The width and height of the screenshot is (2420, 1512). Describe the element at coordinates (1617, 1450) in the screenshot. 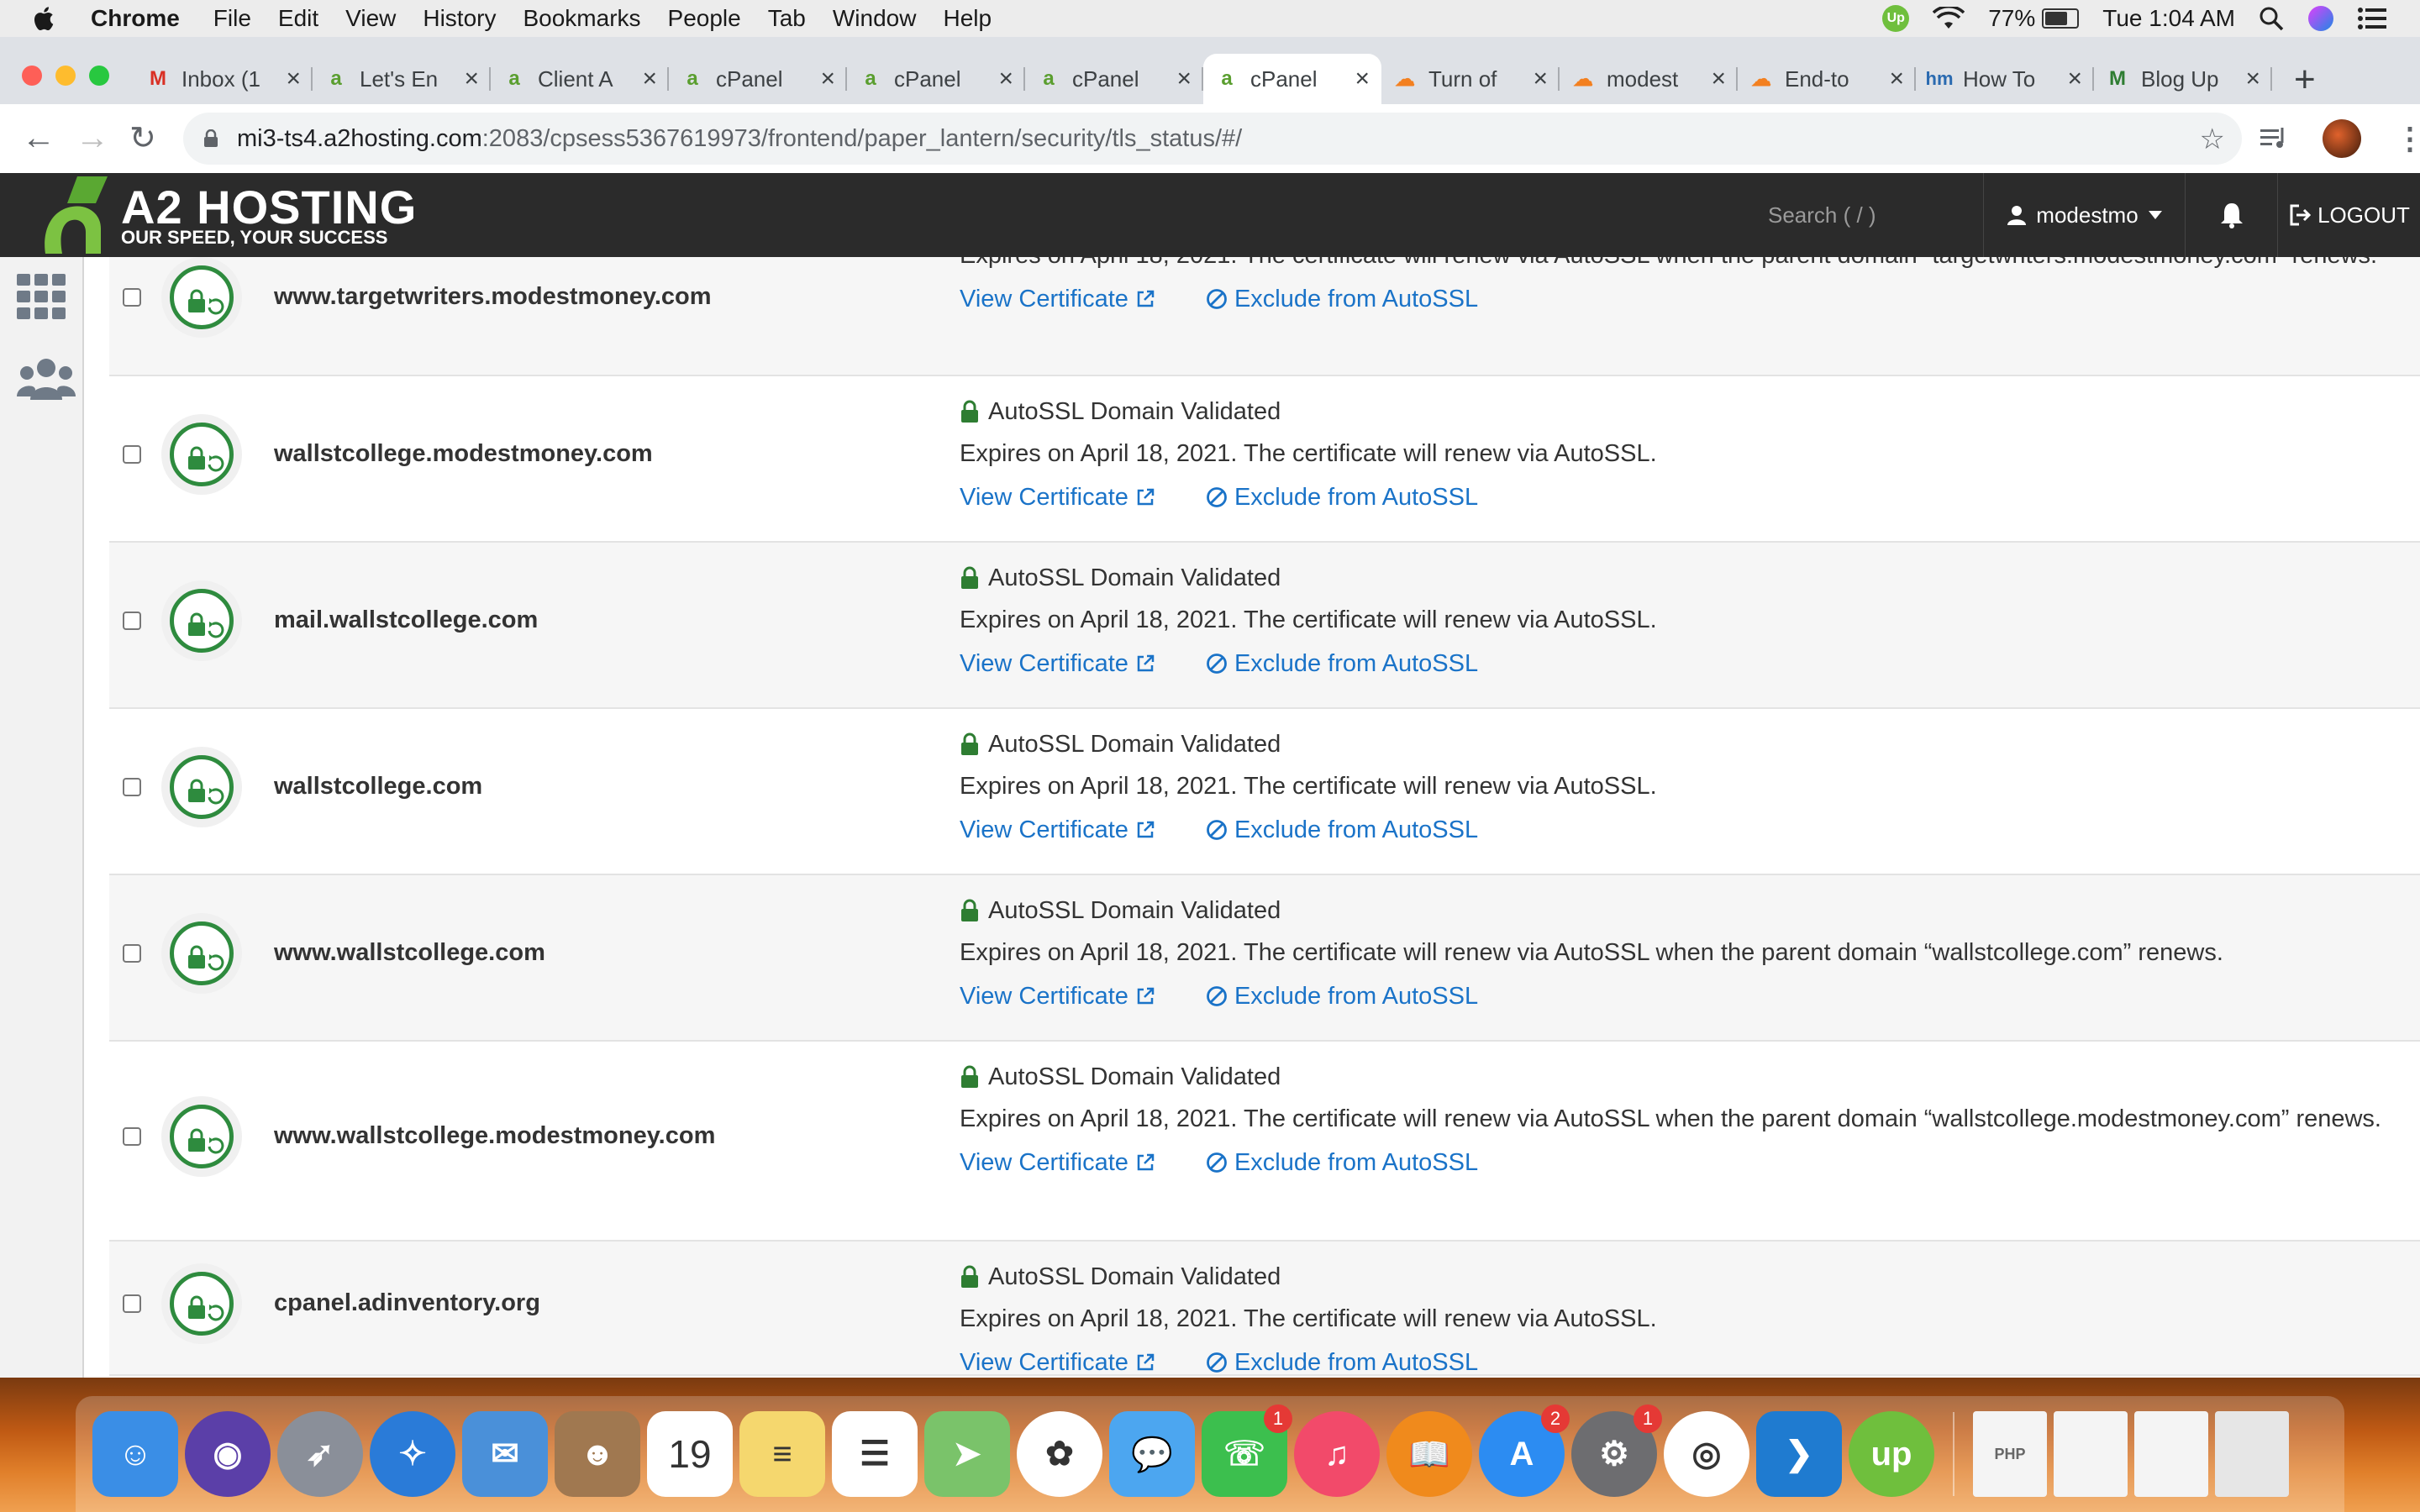

I see `system-preferences-app-icon: ⚙ 1` at that location.